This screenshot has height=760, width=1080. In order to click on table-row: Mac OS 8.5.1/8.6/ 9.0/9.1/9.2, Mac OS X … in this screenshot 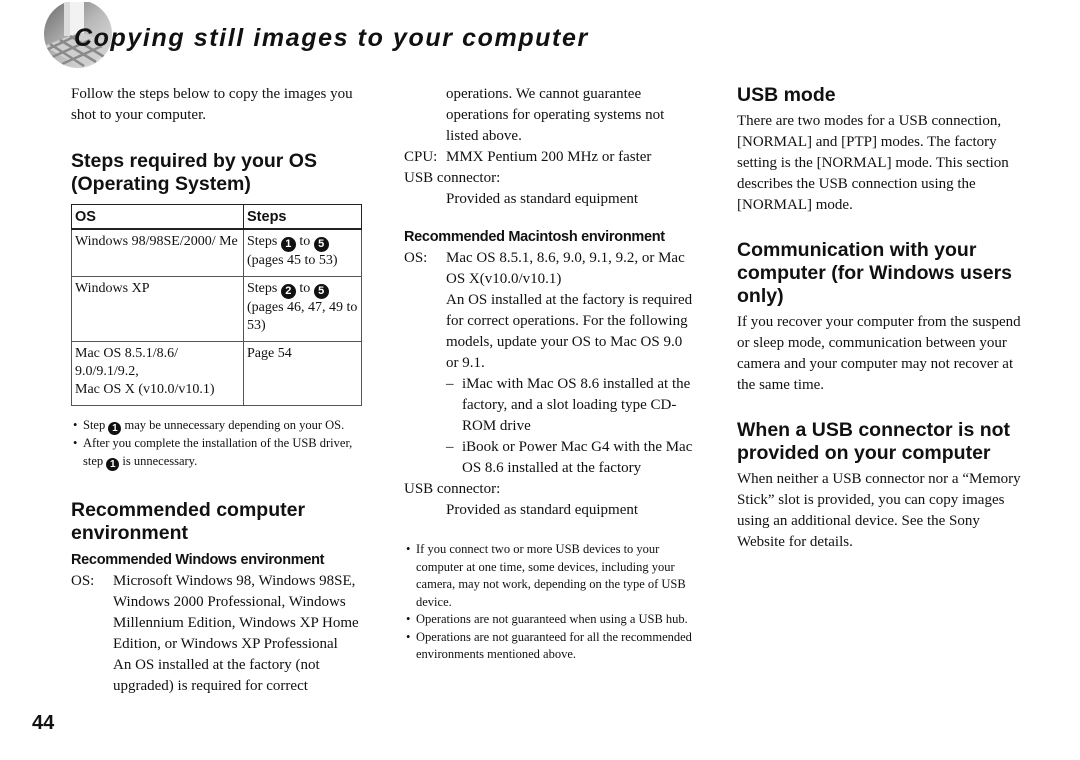, I will do `click(216, 373)`.